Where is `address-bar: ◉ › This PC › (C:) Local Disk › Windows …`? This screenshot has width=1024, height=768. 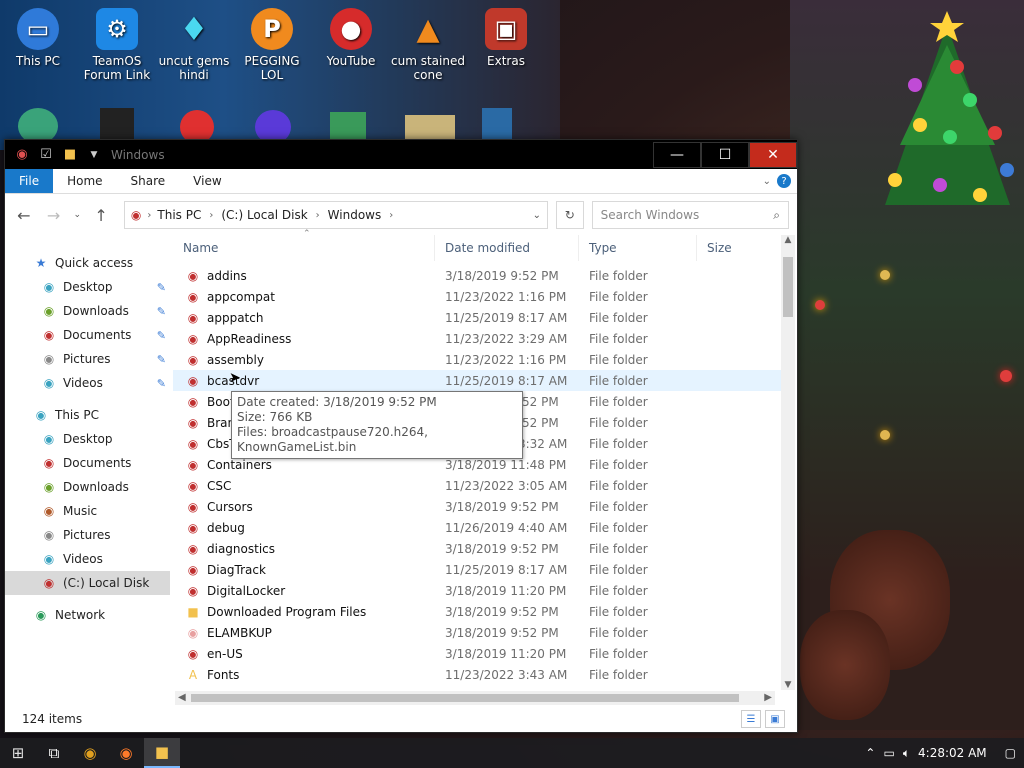
address-bar: ◉ › This PC › (C:) Local Disk › Windows … is located at coordinates (335, 215).